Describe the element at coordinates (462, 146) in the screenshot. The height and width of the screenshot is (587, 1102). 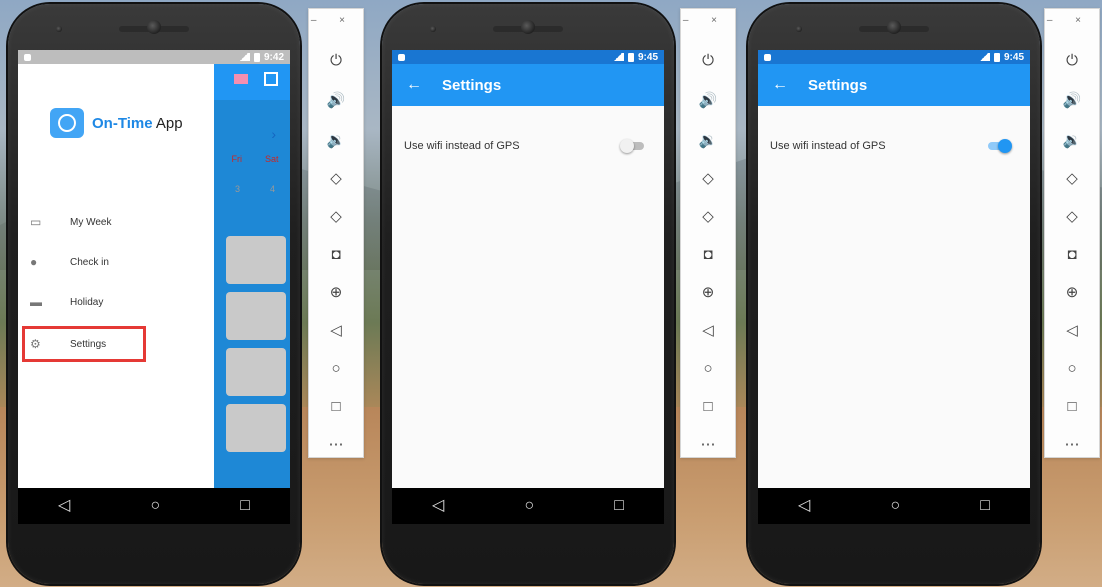
I see `setting-label: Use wifi instead of GPS` at that location.